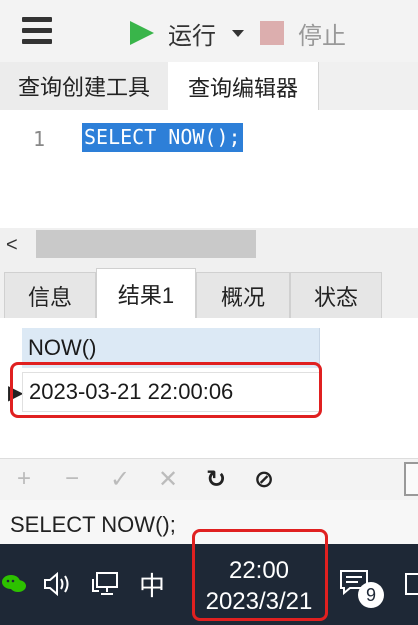 The image size is (418, 625). What do you see at coordinates (14, 584) in the screenshot?
I see `wechat-icon` at bounding box center [14, 584].